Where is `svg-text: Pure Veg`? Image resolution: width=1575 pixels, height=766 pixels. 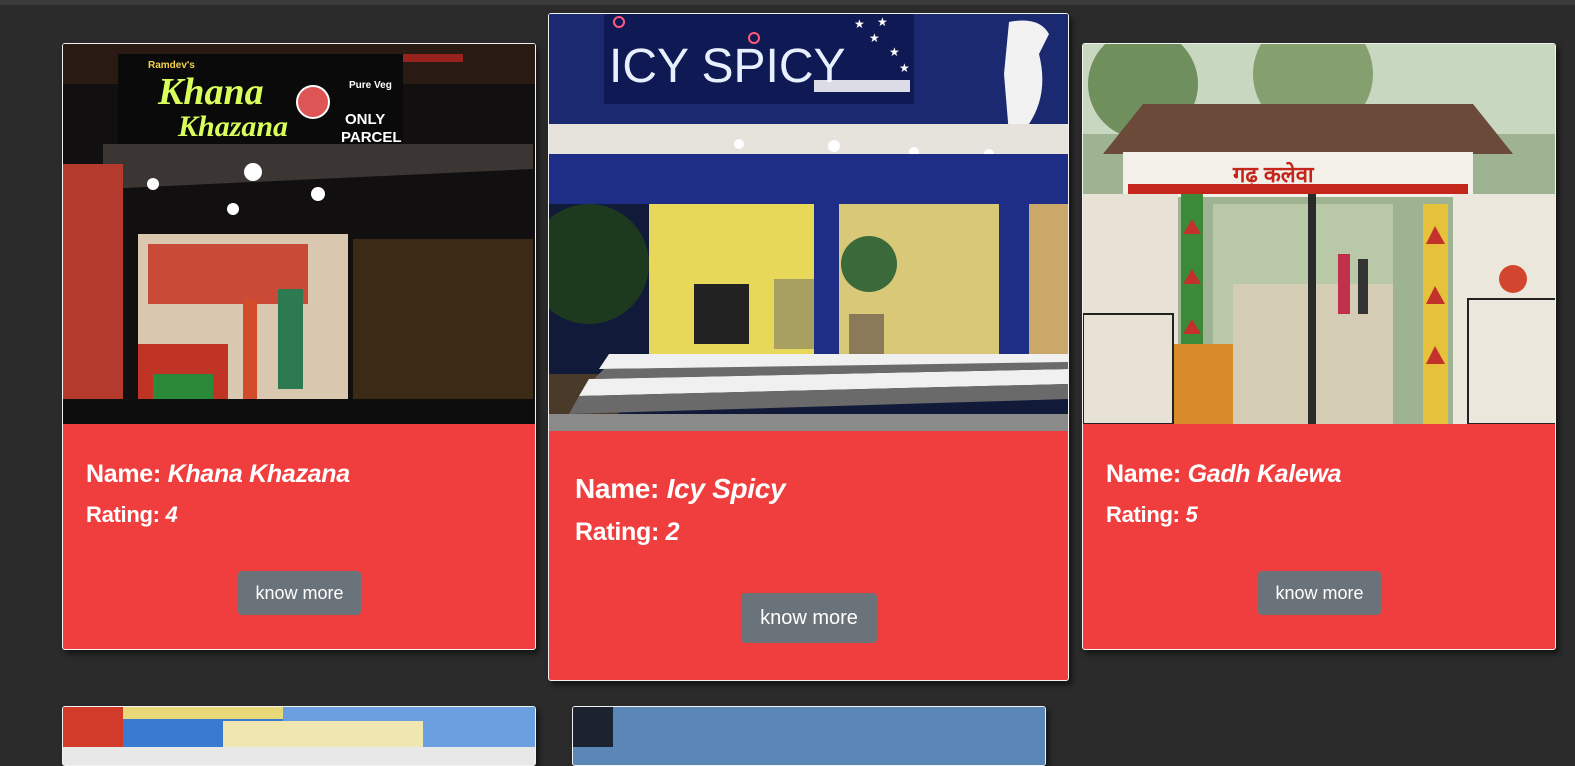
svg-text: Pure Veg is located at coordinates (370, 85).